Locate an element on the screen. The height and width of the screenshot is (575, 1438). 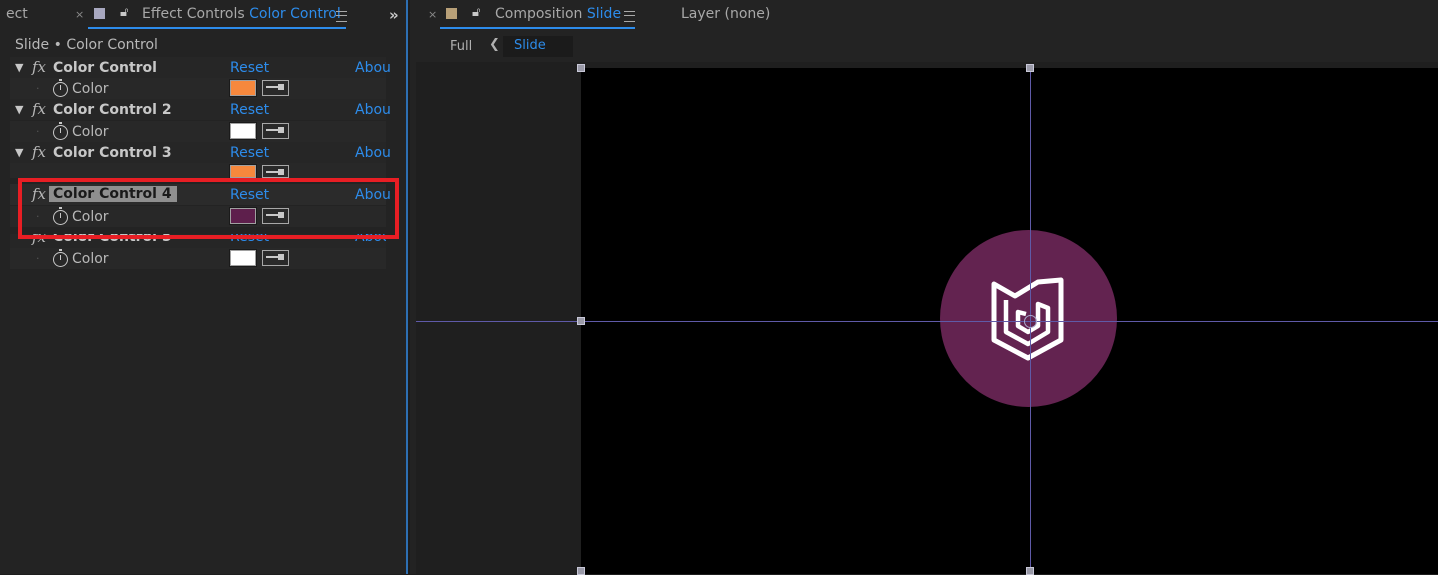
breadcrumb: Slide • Color Control is located at coordinates (86, 45).